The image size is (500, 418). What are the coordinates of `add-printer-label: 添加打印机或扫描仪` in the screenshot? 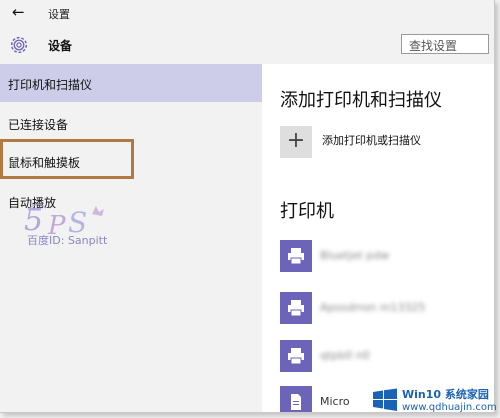 It's located at (371, 140).